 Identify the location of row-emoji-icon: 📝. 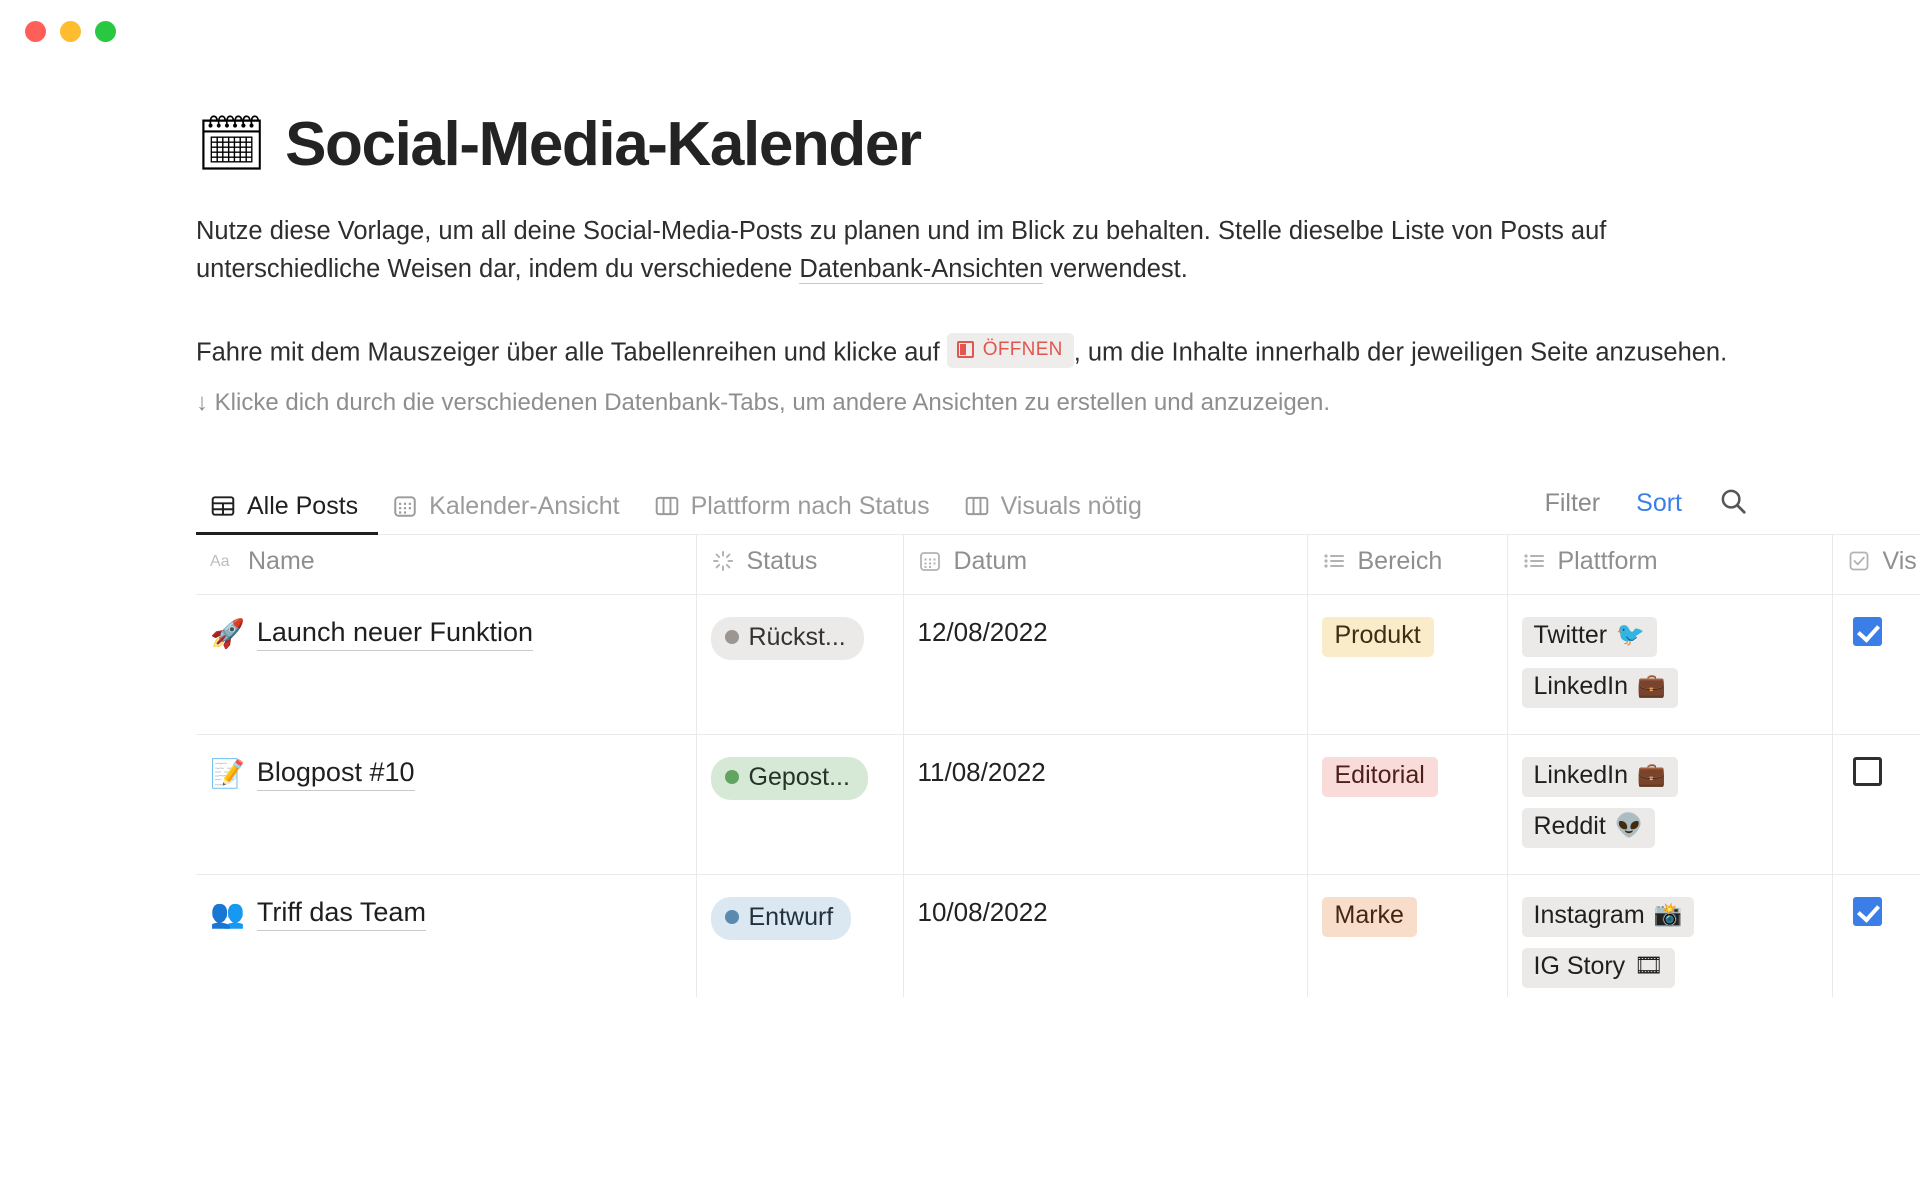
(227, 773).